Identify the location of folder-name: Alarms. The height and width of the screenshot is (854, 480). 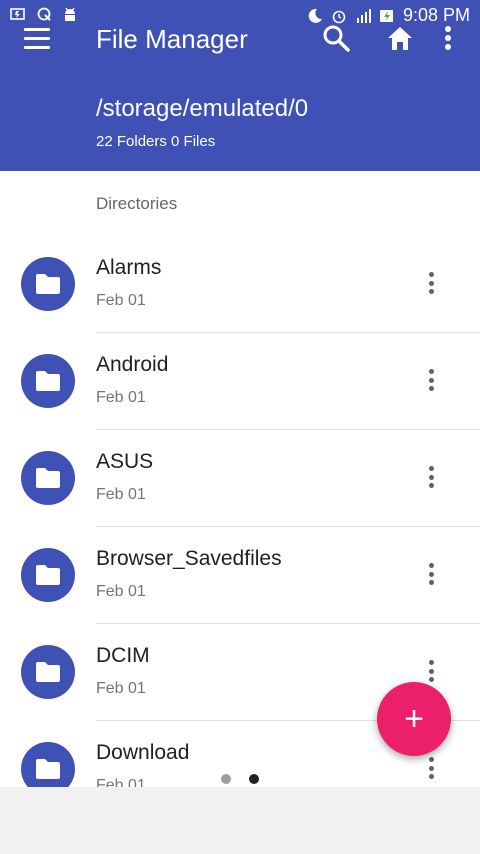
(129, 267).